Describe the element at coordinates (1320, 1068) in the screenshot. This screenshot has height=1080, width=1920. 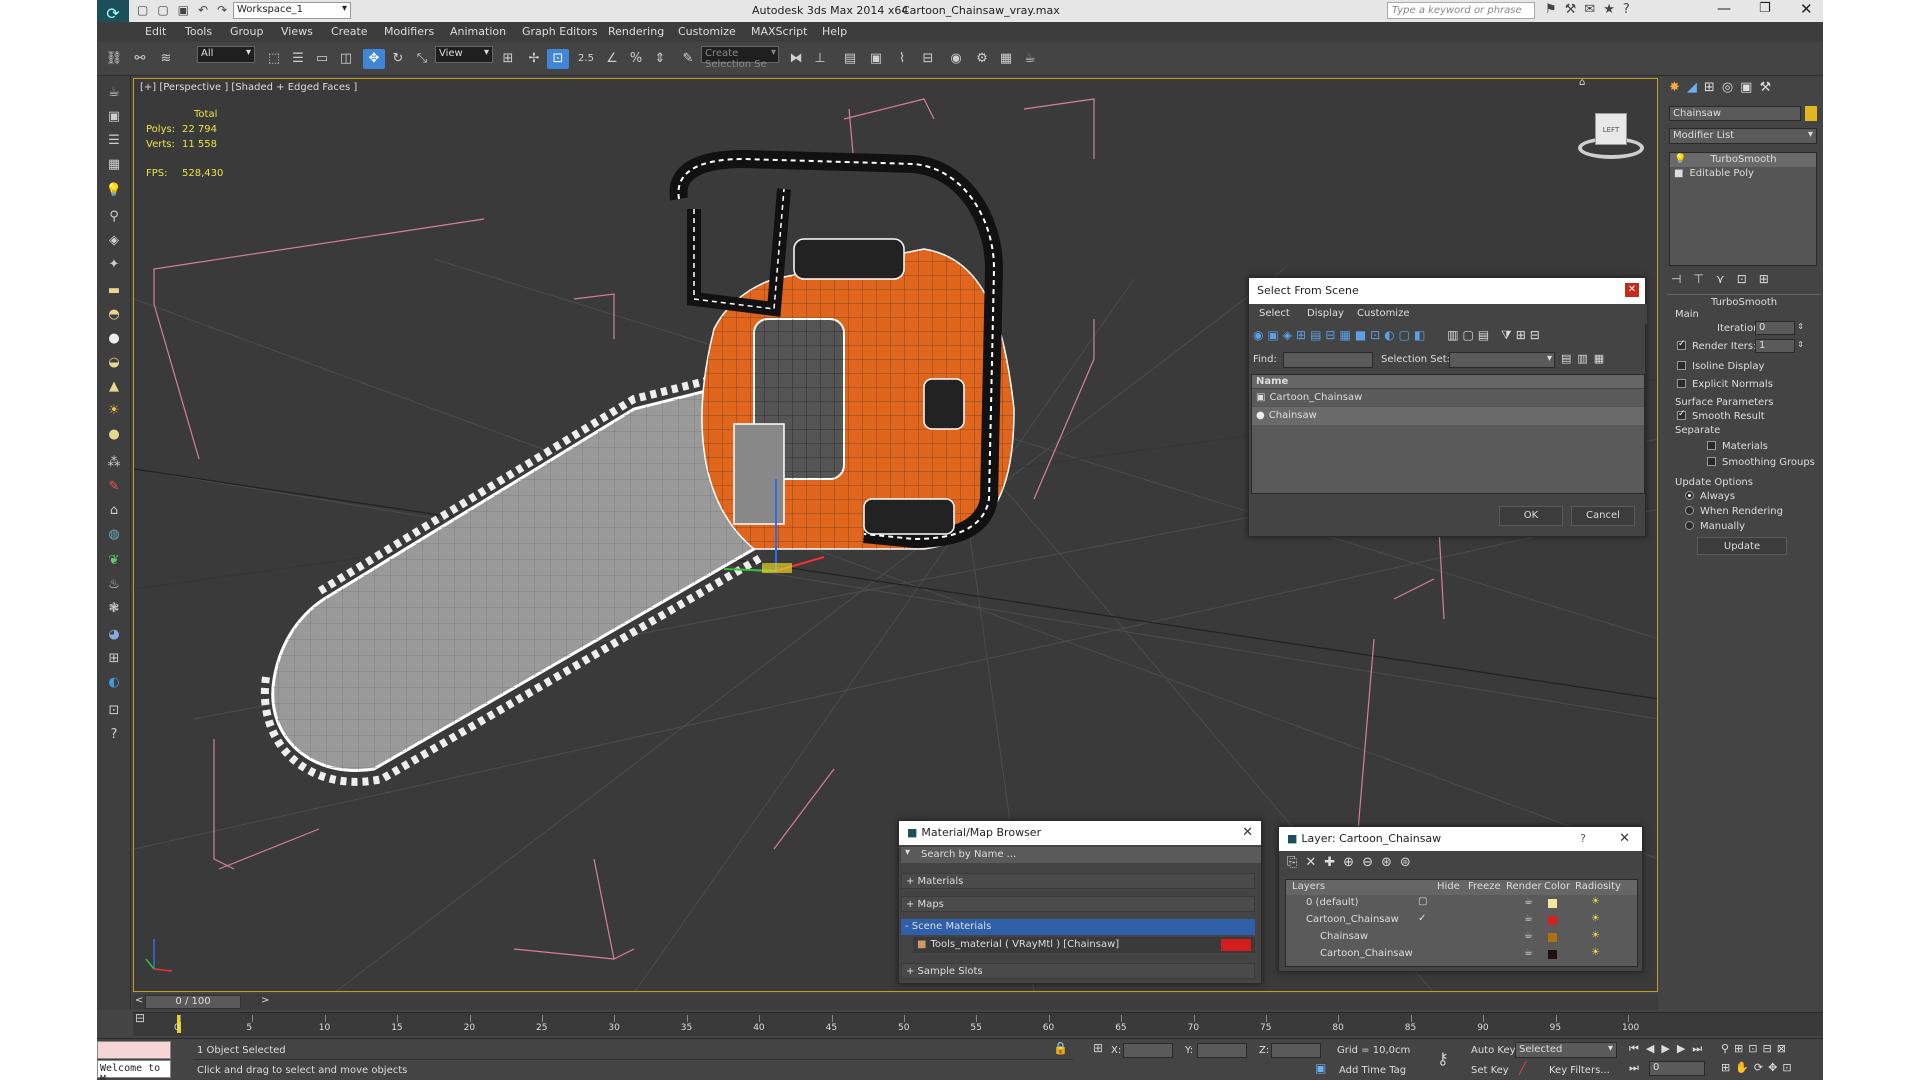
I see `time-tag-icon: ▣` at that location.